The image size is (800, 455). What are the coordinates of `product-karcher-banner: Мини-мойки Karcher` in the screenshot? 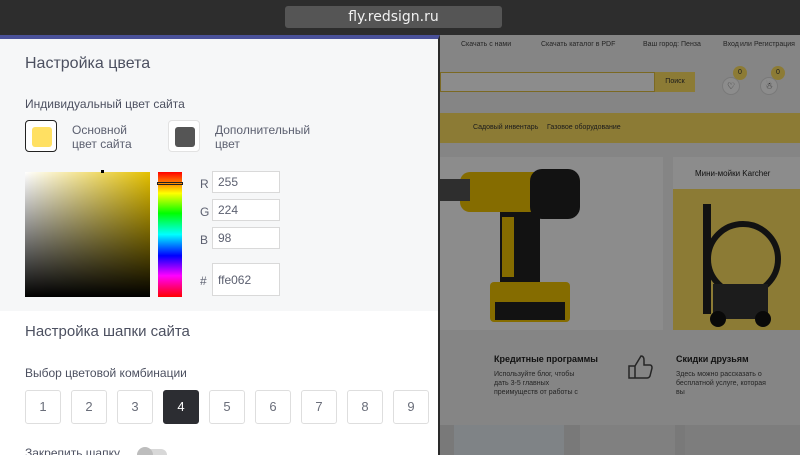 It's located at (736, 243).